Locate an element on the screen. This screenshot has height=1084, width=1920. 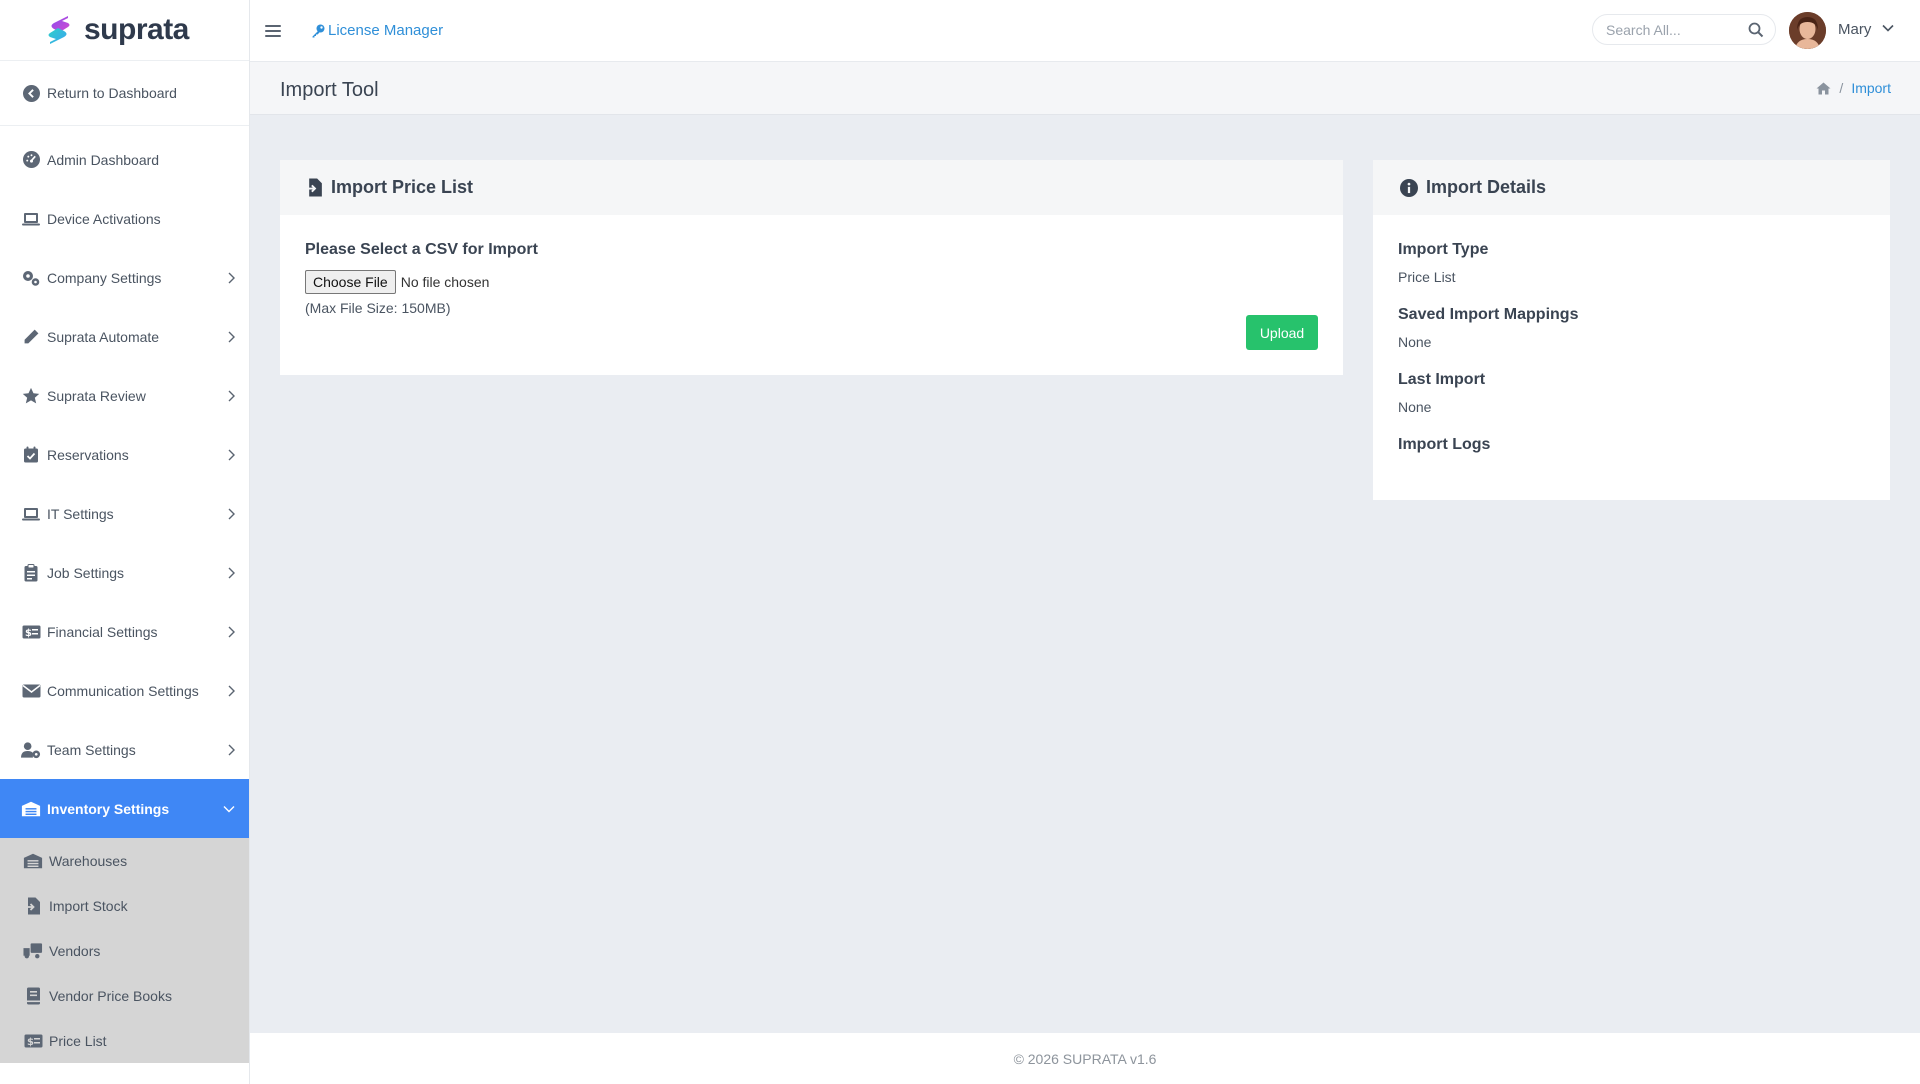
avatar-image is located at coordinates (1807, 30).